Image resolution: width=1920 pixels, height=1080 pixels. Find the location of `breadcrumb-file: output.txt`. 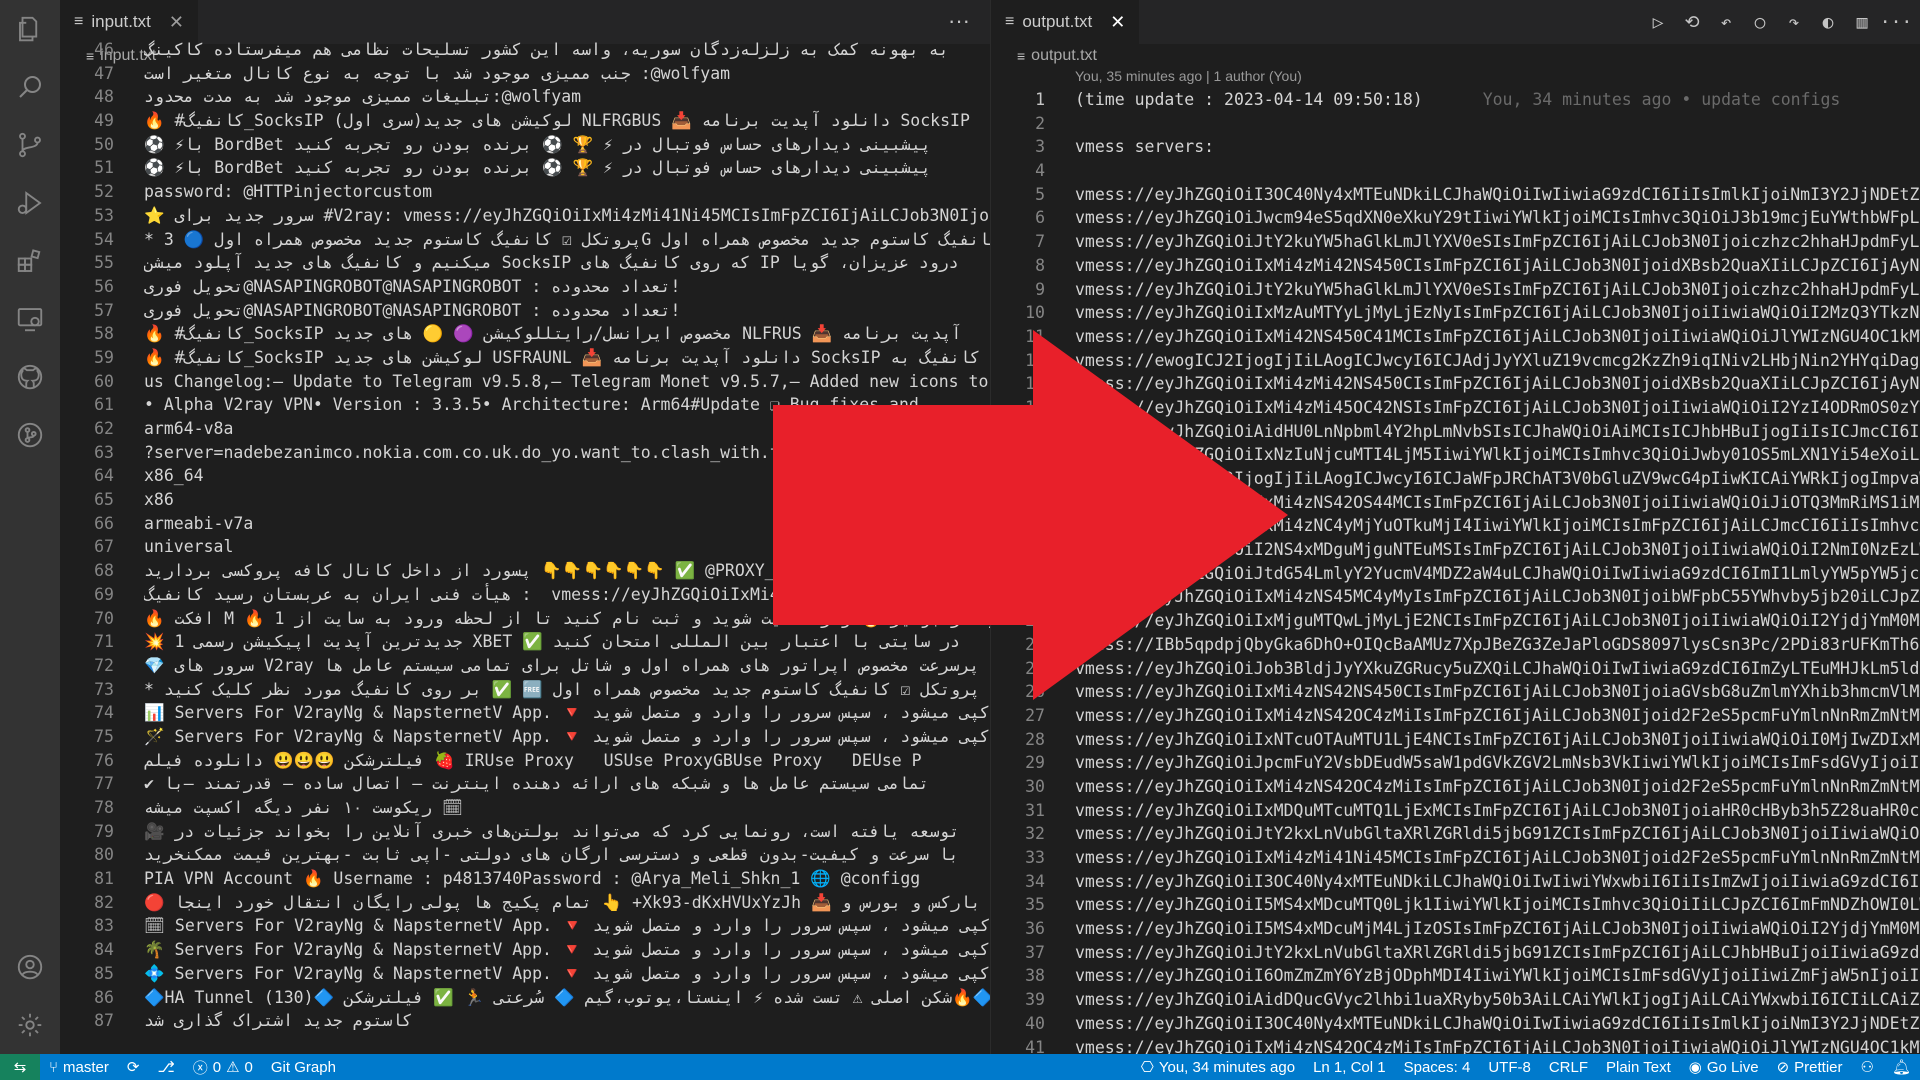

breadcrumb-file: output.txt is located at coordinates (1064, 56).